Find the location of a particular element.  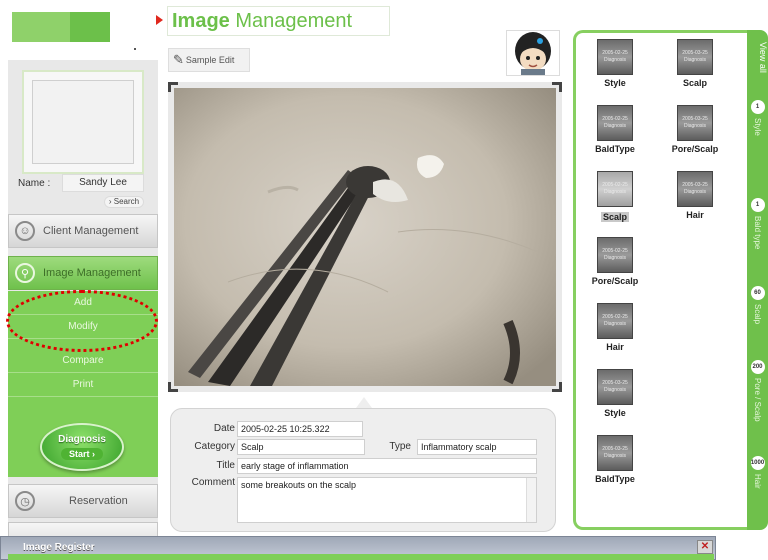

thumbnail: 2005-03-25 Diagnosis BaldType is located at coordinates (615, 459).